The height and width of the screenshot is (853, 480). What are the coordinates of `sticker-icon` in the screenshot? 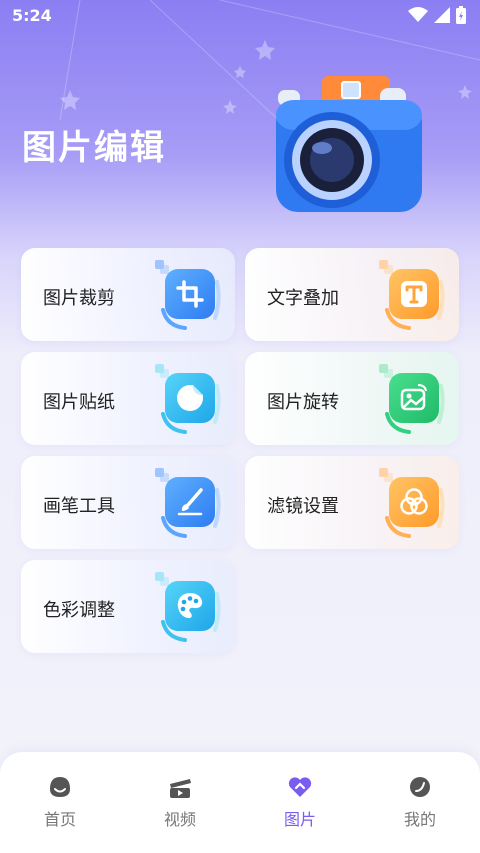 It's located at (190, 399).